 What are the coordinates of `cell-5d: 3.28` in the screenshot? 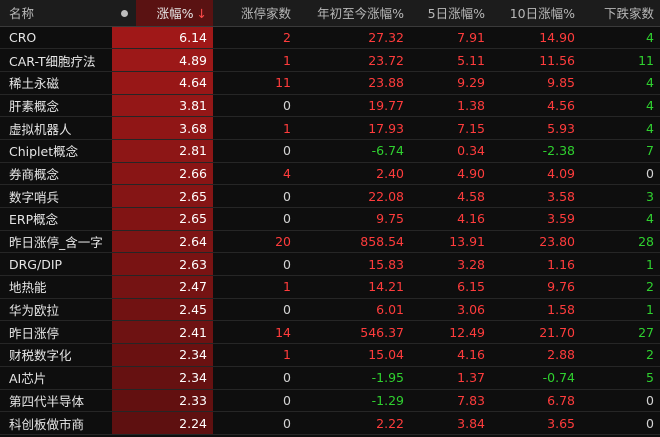 It's located at (450, 264).